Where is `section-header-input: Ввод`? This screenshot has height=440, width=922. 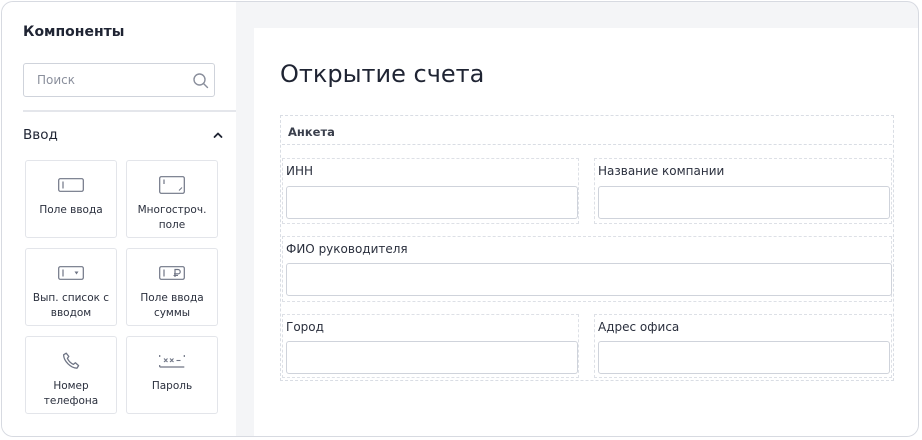 section-header-input: Ввод is located at coordinates (124, 136).